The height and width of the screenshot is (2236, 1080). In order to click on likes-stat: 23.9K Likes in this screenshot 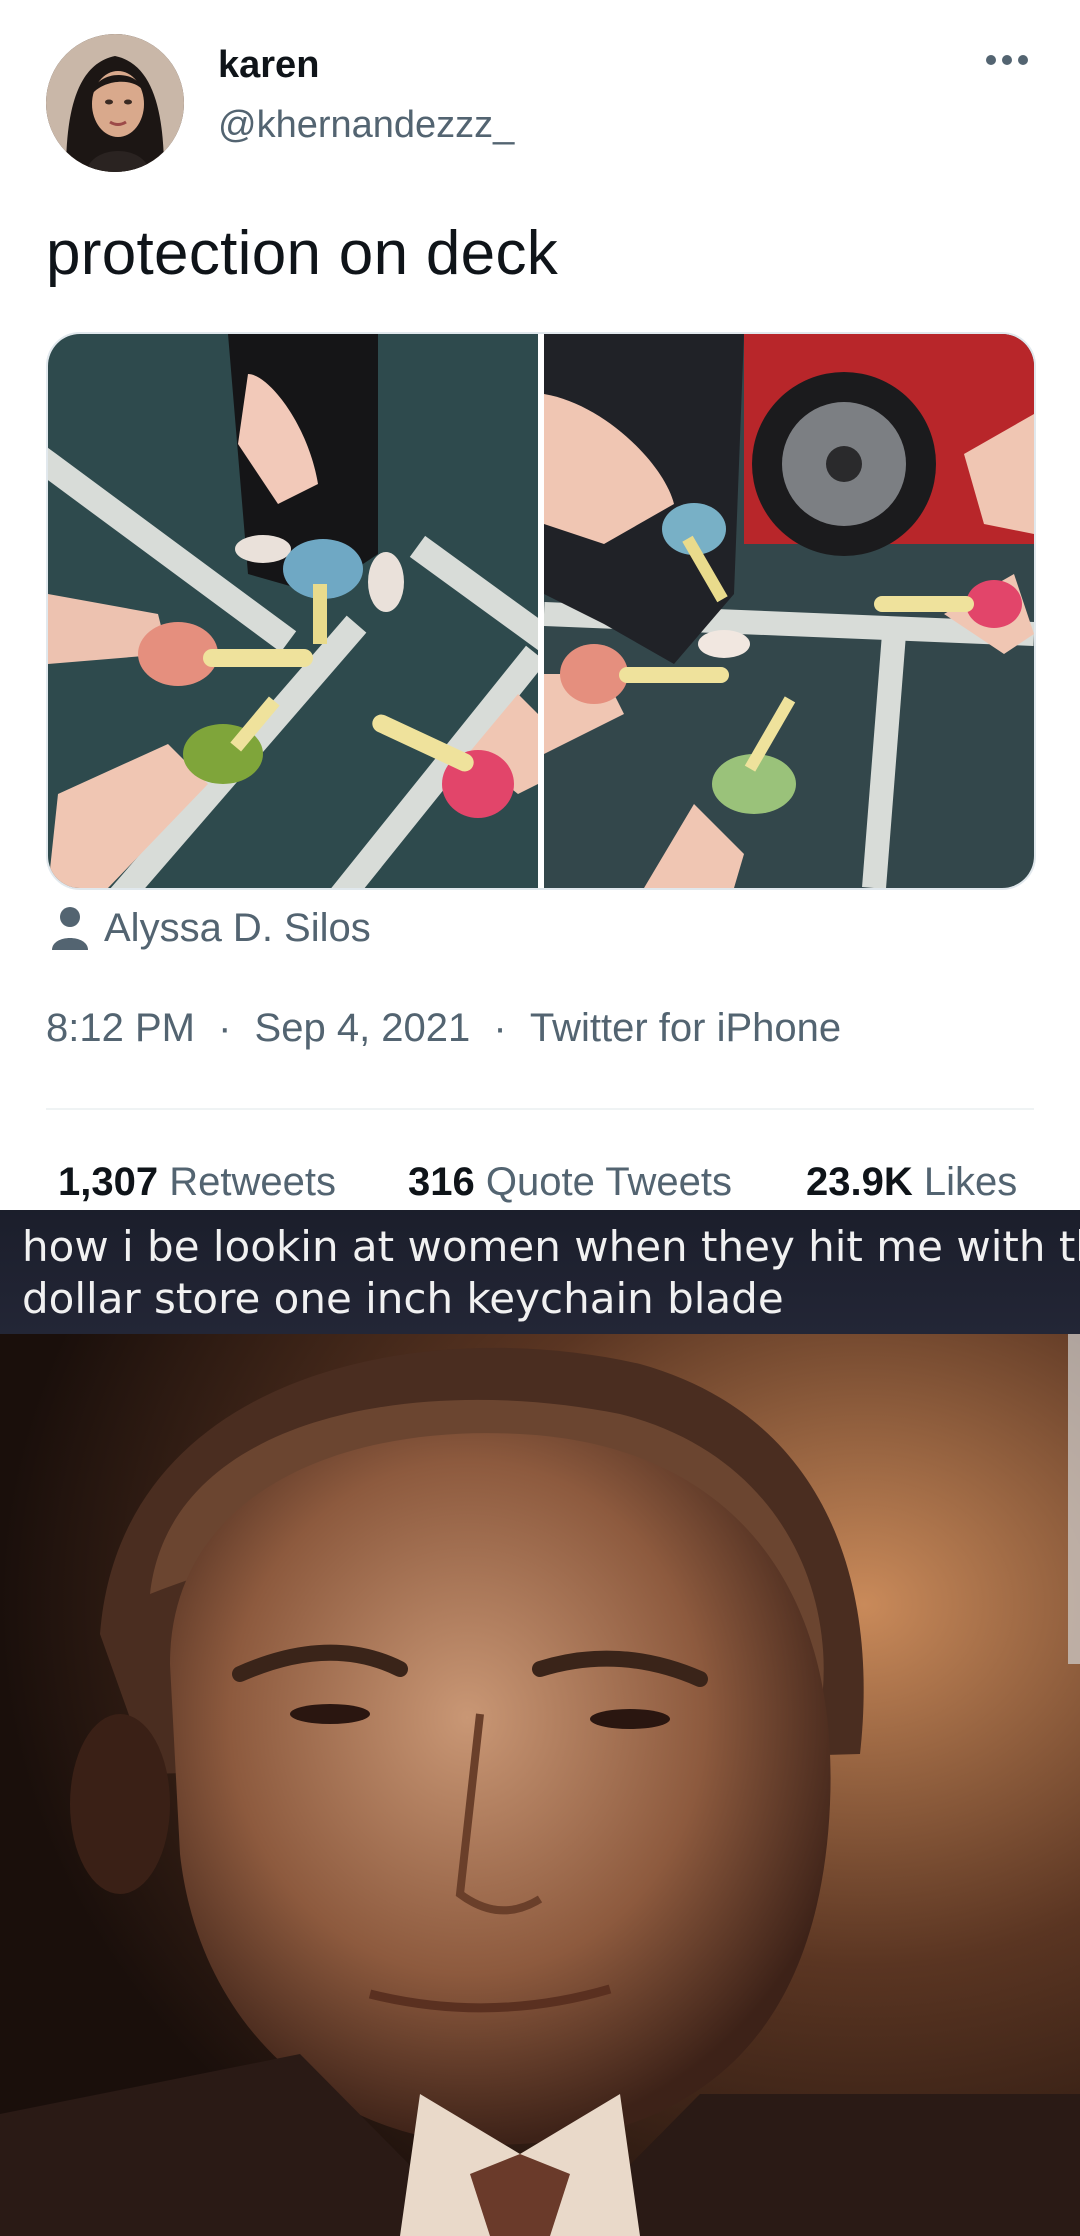, I will do `click(911, 1182)`.